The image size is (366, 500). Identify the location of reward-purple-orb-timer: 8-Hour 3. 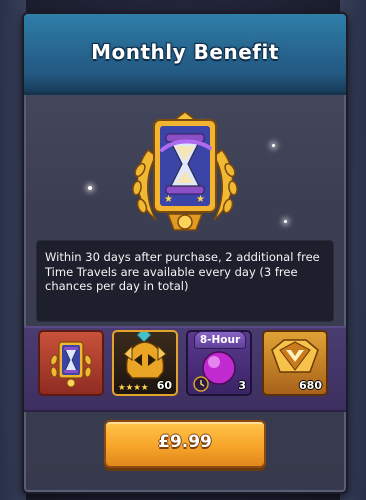
(219, 363).